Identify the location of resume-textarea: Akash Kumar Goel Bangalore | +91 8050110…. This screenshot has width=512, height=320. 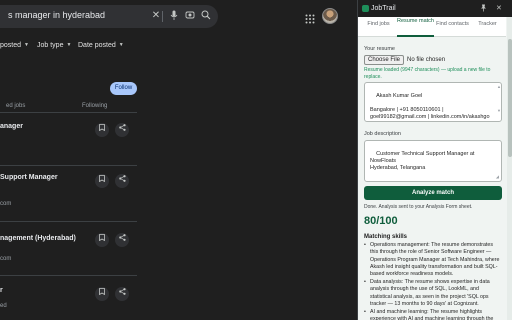
(433, 102).